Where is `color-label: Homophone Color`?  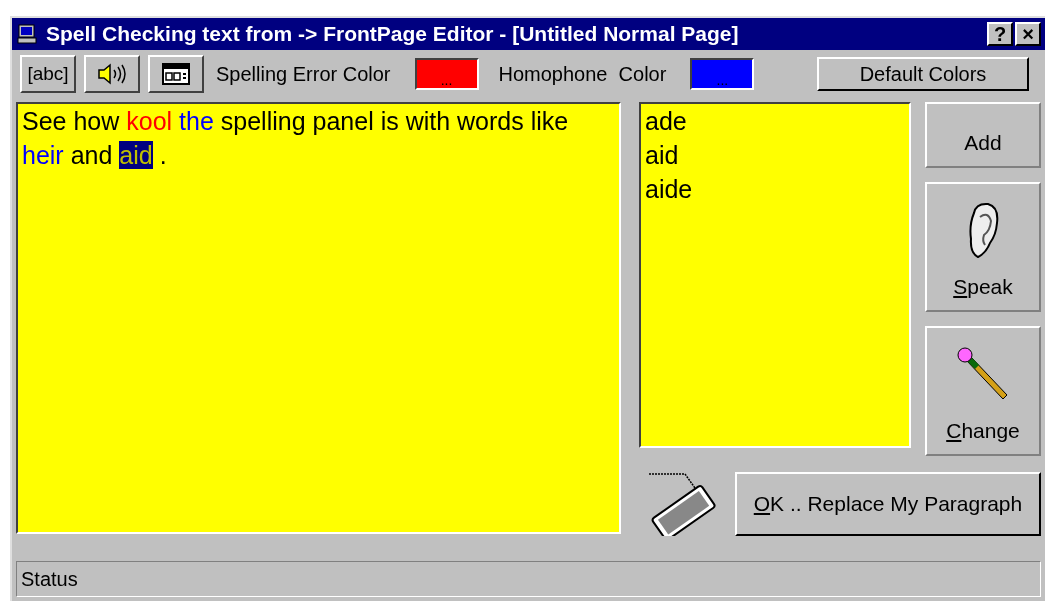 color-label: Homophone Color is located at coordinates (582, 74).